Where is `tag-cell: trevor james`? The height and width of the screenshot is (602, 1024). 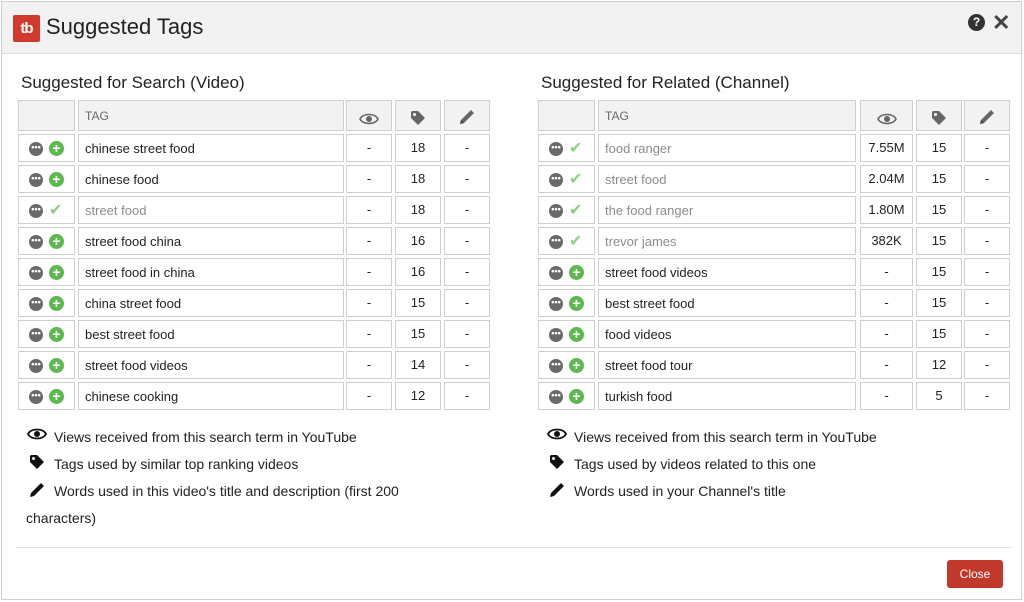
tag-cell: trevor james is located at coordinates (727, 241).